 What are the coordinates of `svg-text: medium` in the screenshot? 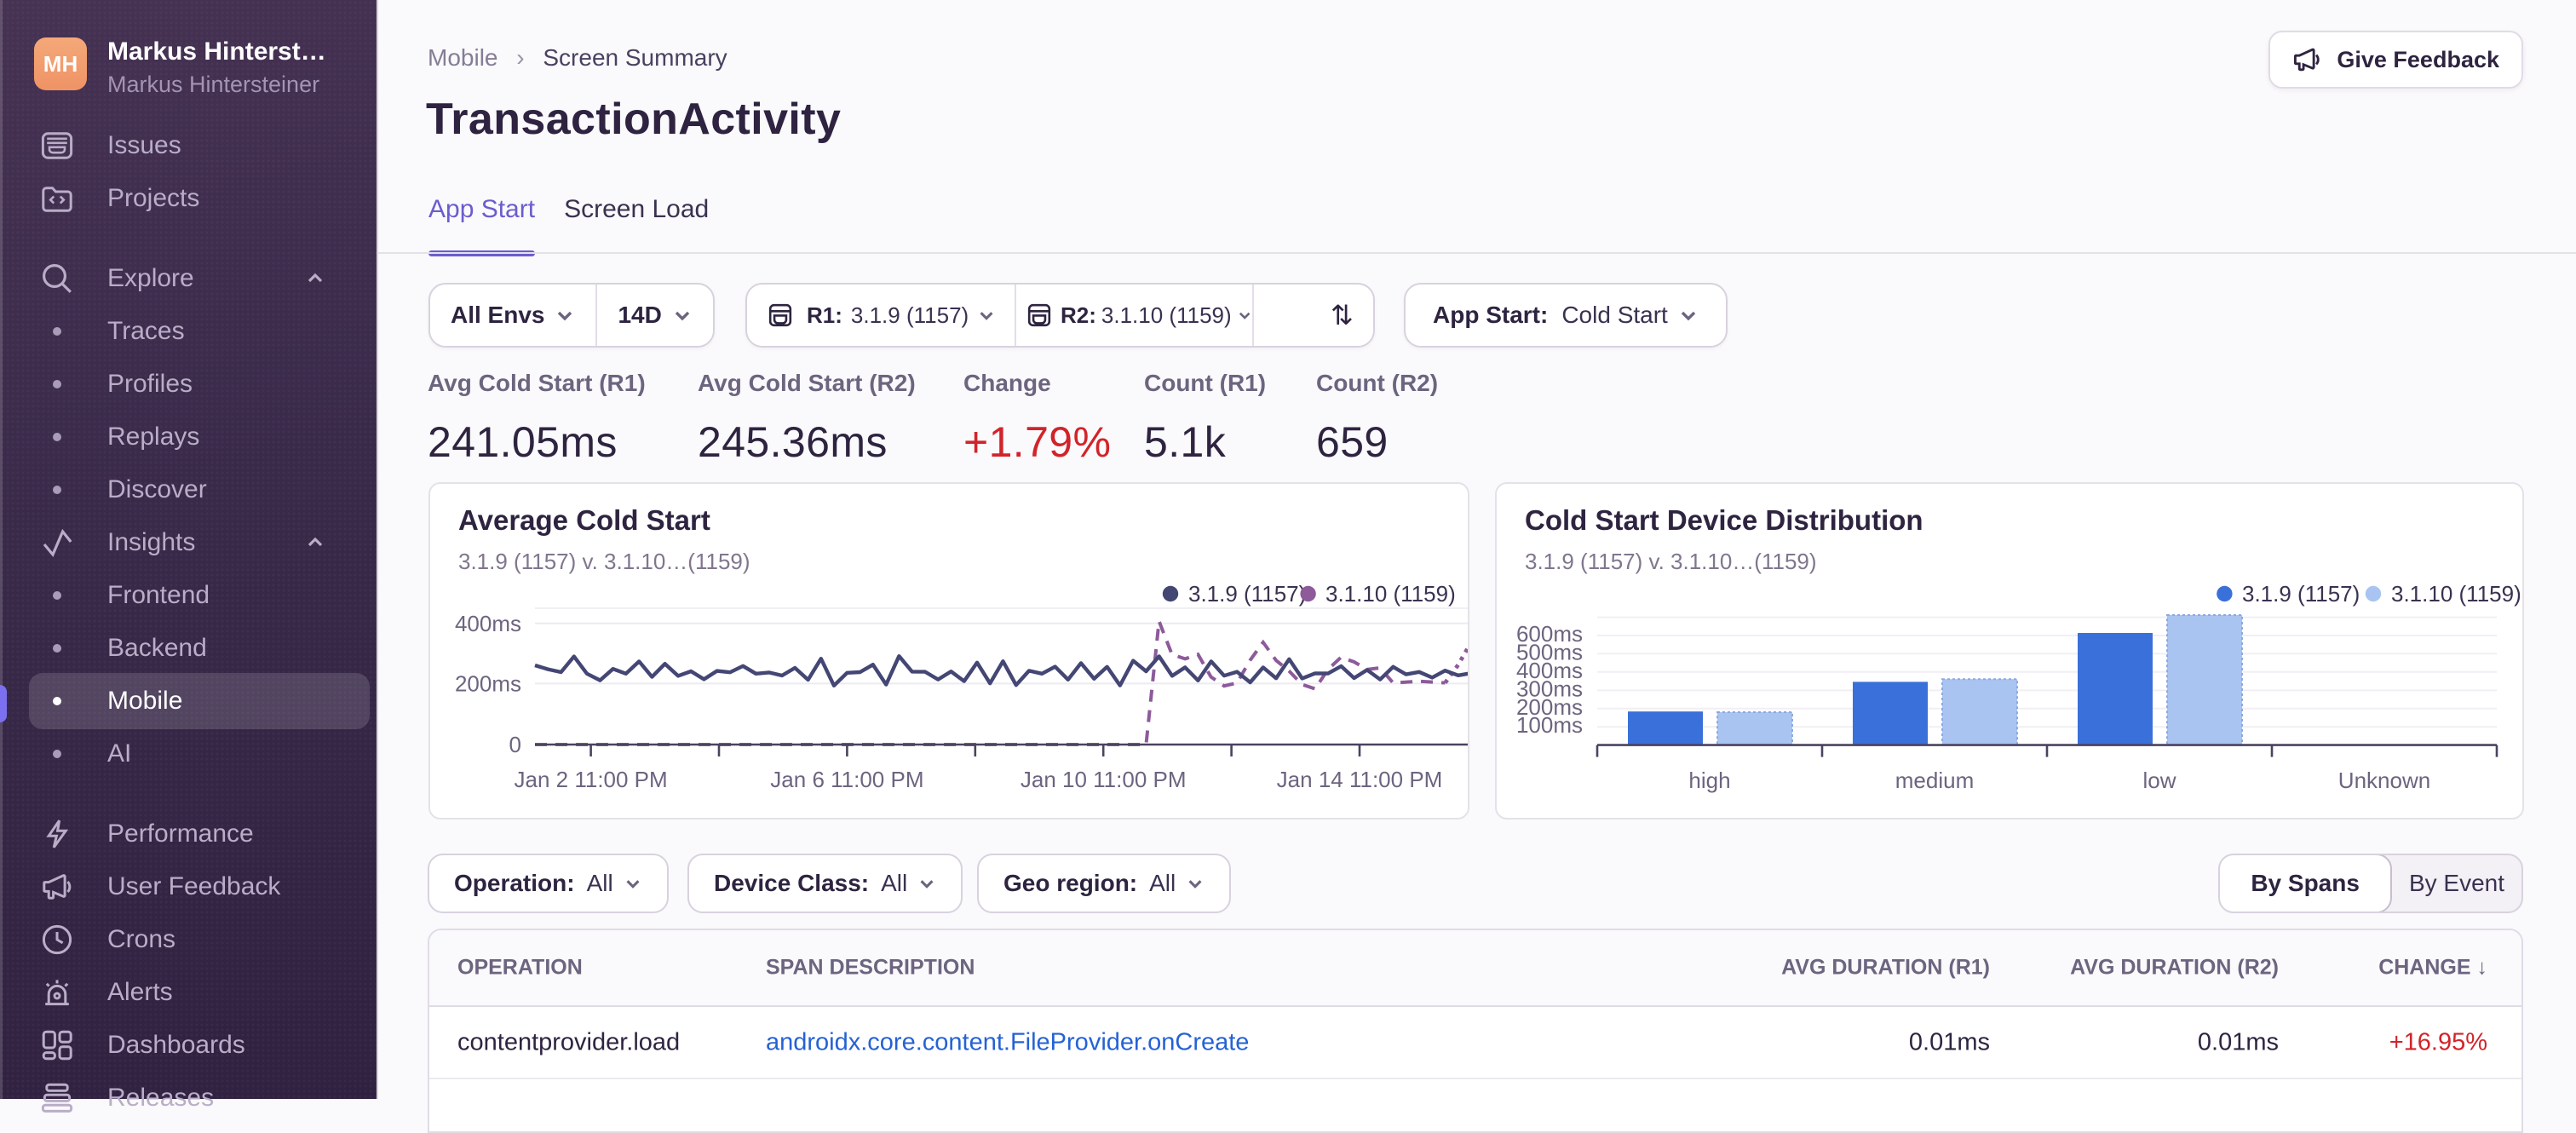 It's located at (1935, 780).